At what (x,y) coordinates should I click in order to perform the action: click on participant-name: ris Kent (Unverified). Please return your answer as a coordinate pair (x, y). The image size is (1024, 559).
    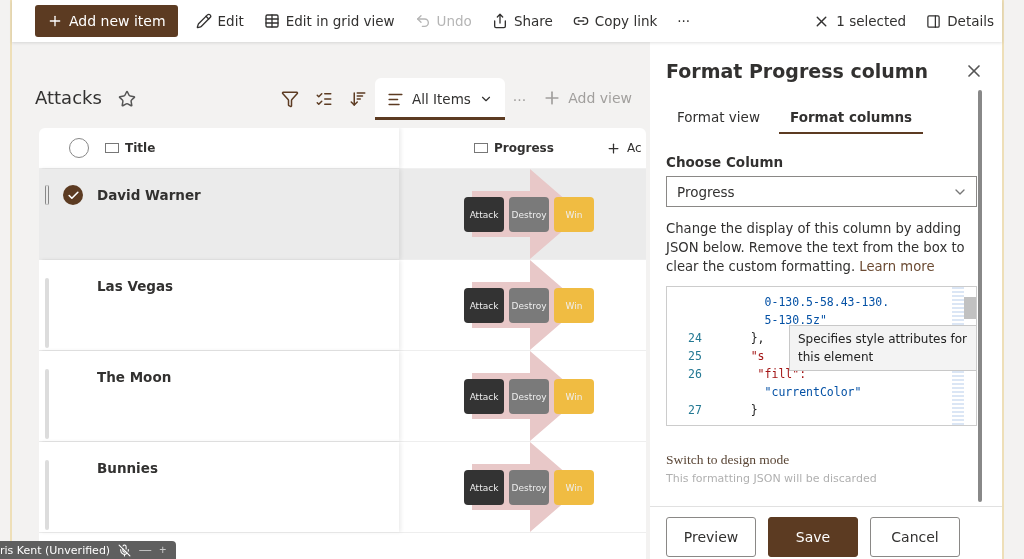
    Looking at the image, I should click on (55, 550).